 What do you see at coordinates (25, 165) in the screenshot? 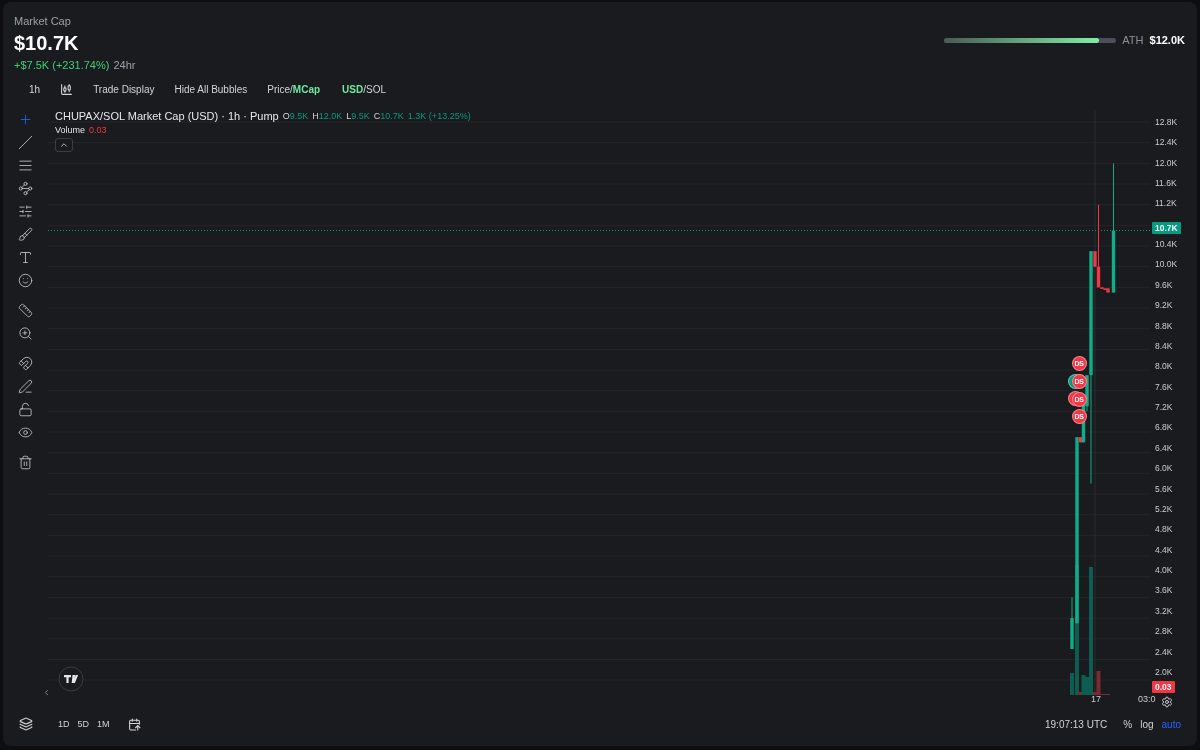
I see `lines-icon` at bounding box center [25, 165].